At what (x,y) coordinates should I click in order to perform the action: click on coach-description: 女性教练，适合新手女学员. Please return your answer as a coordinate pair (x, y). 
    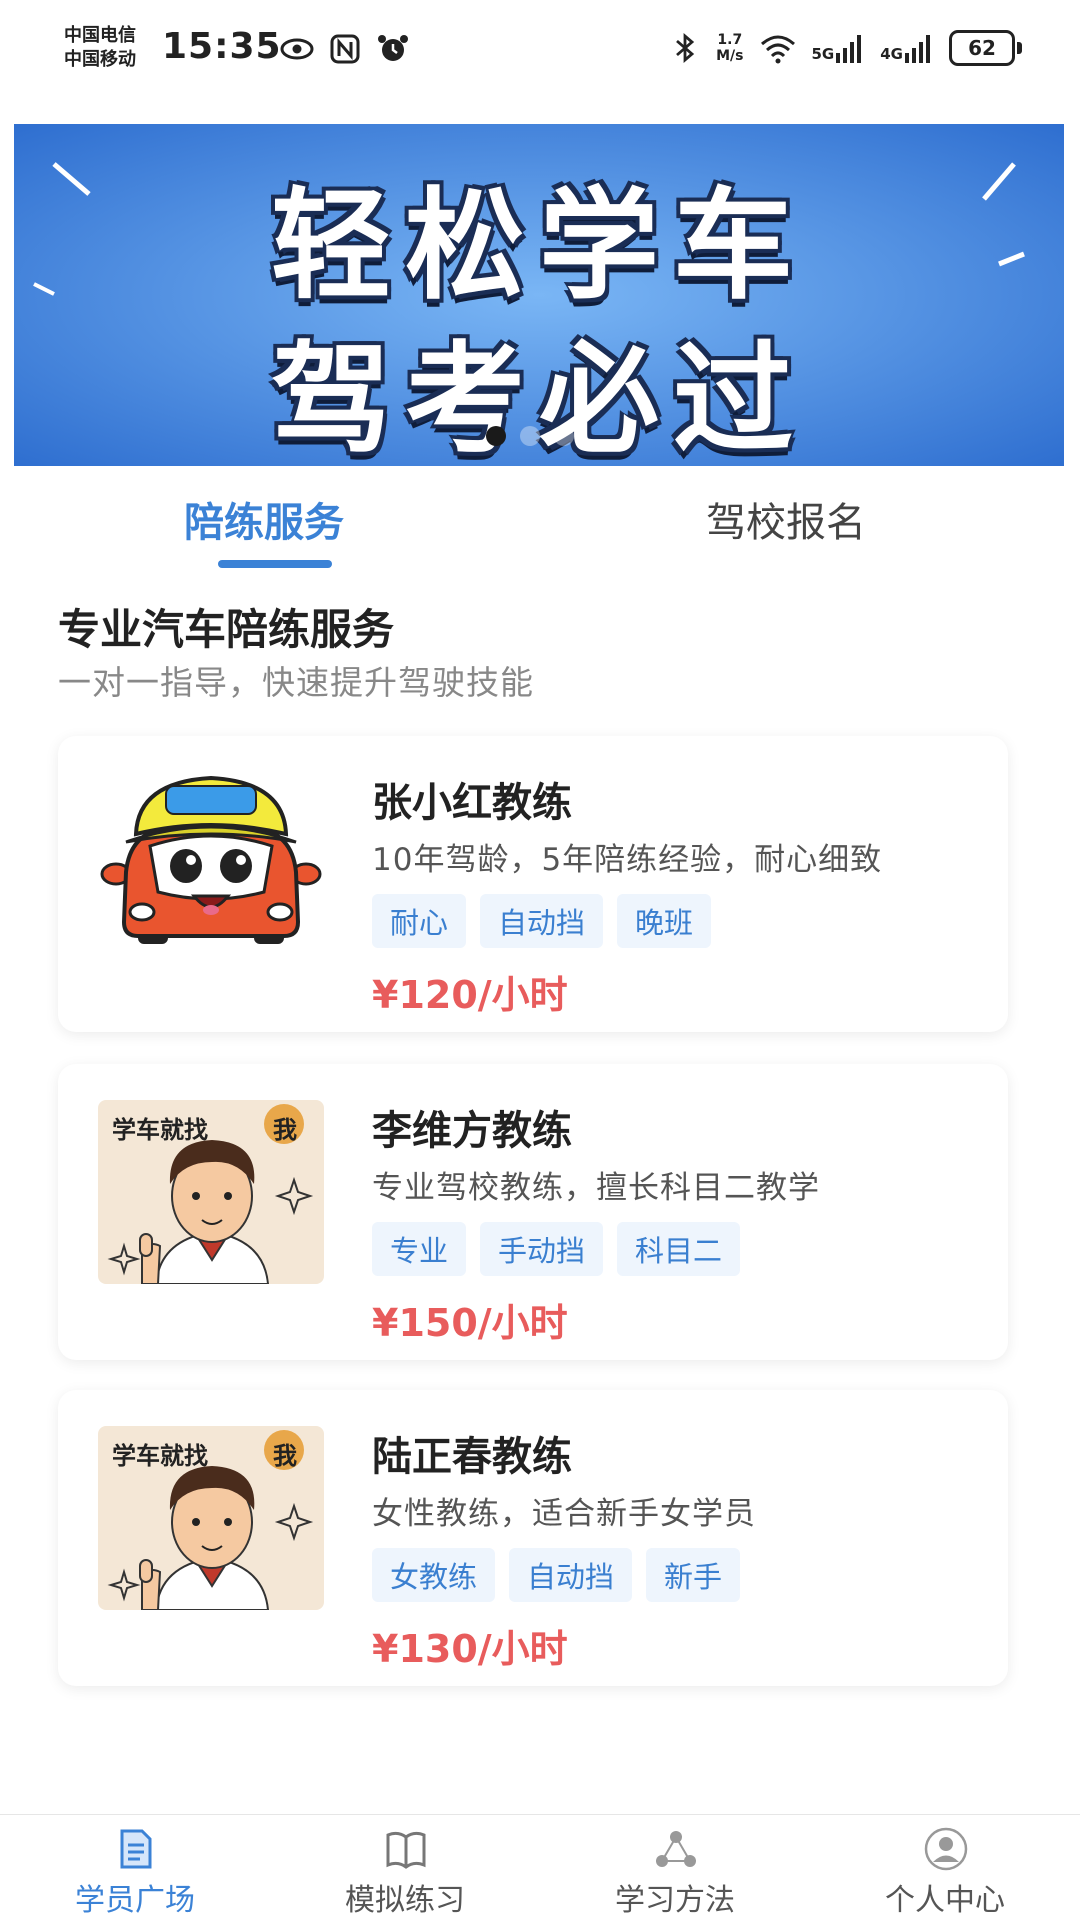
    Looking at the image, I should click on (564, 1514).